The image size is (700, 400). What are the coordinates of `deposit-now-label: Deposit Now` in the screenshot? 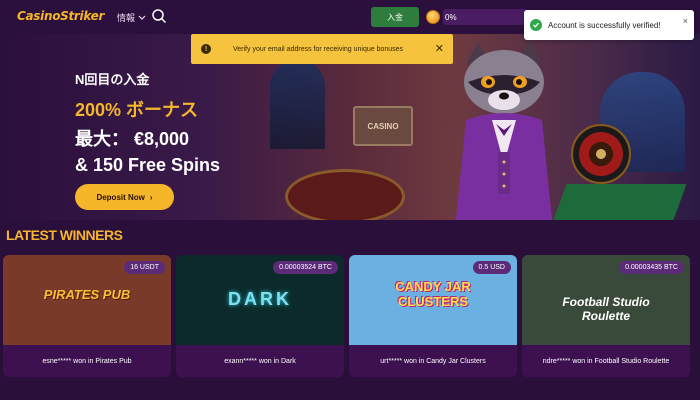 It's located at (120, 197).